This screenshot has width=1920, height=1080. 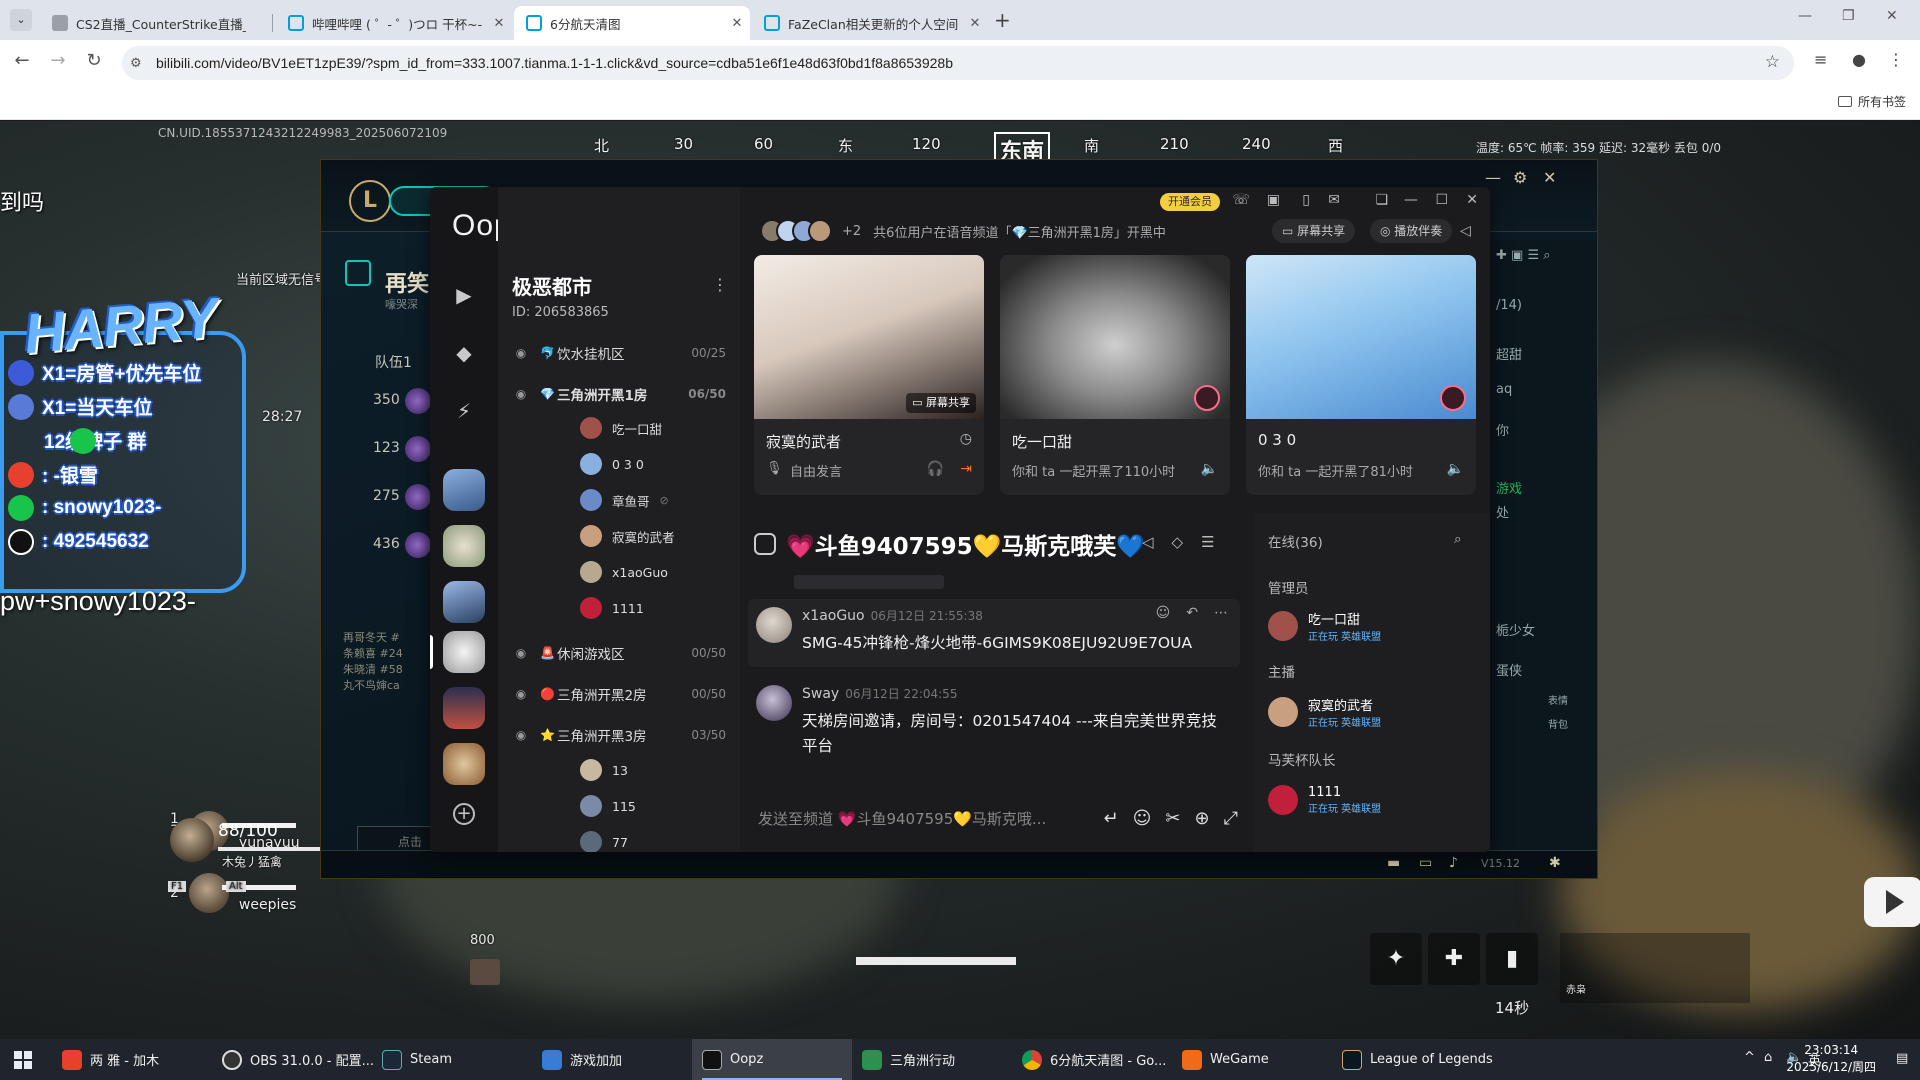 I want to click on taskbar-app: 三角洲行动, so click(x=908, y=1059).